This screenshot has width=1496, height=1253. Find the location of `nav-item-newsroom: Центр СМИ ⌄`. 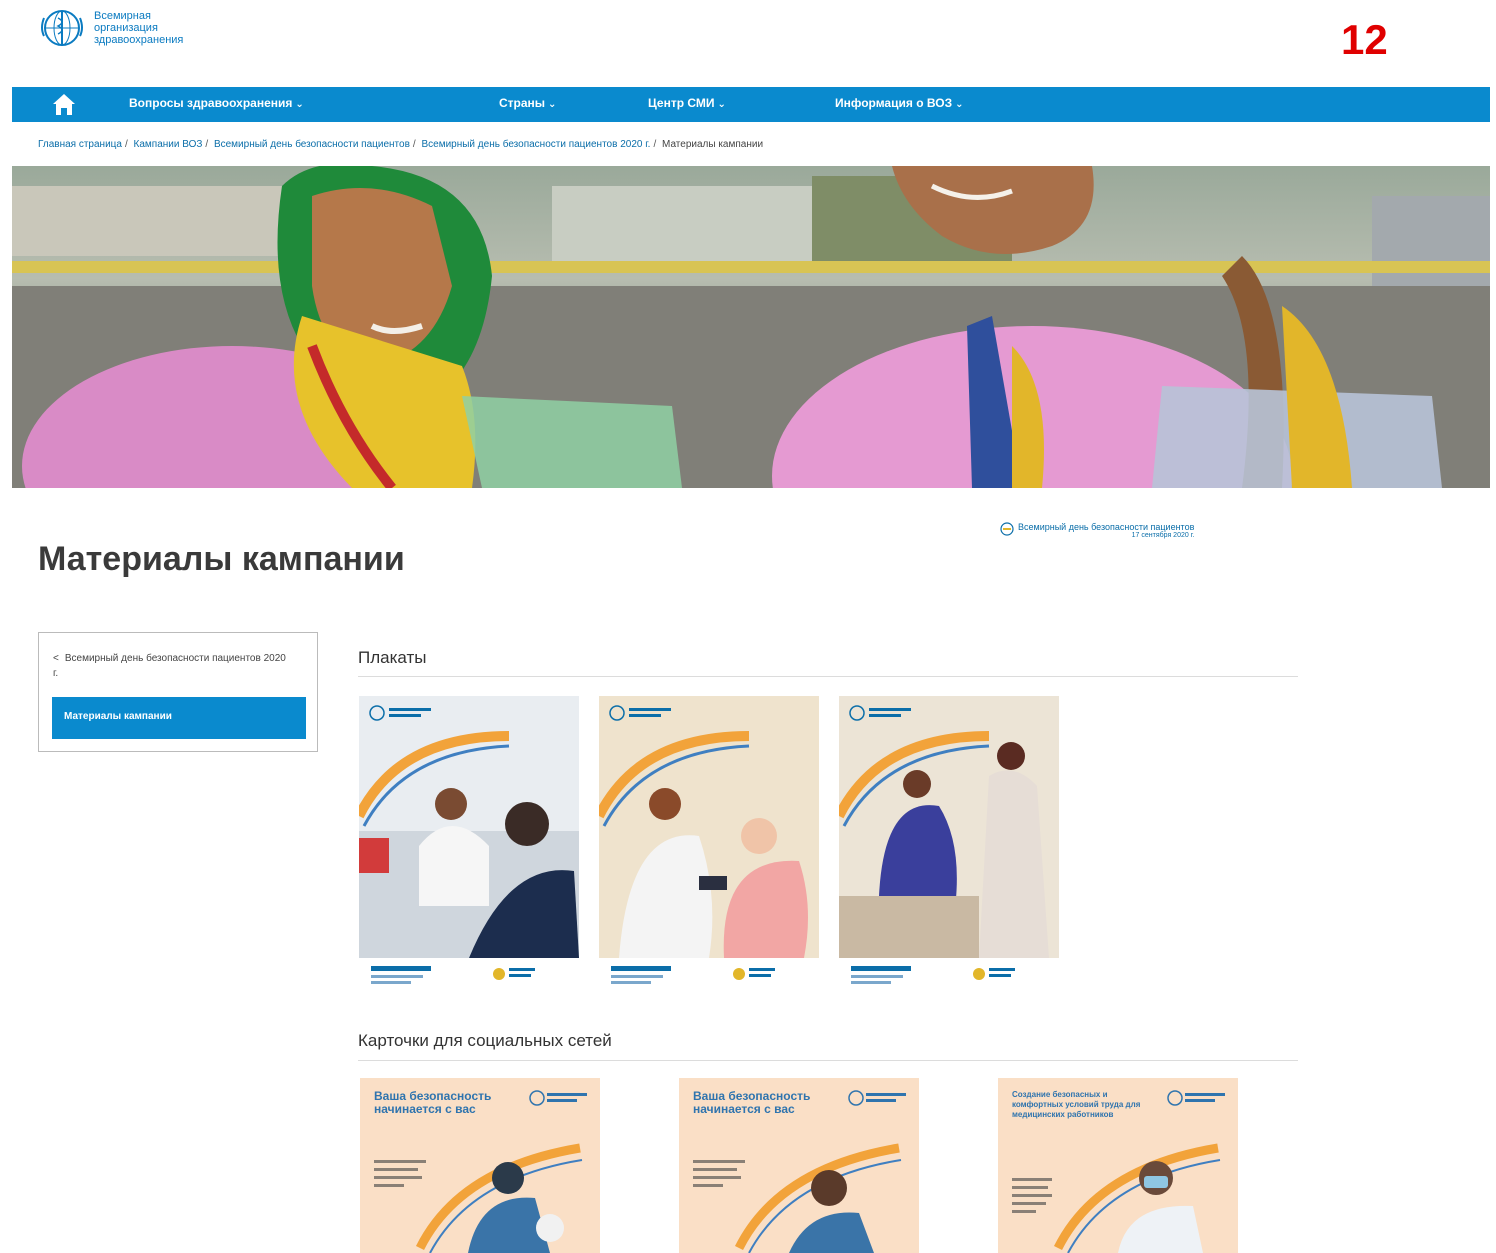

nav-item-newsroom: Центр СМИ ⌄ is located at coordinates (687, 103).